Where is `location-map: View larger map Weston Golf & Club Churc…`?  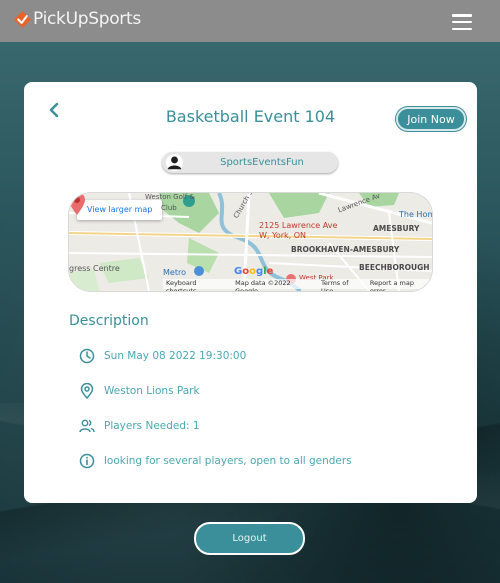
location-map: View larger map Weston Golf & Club Churc… is located at coordinates (250, 242).